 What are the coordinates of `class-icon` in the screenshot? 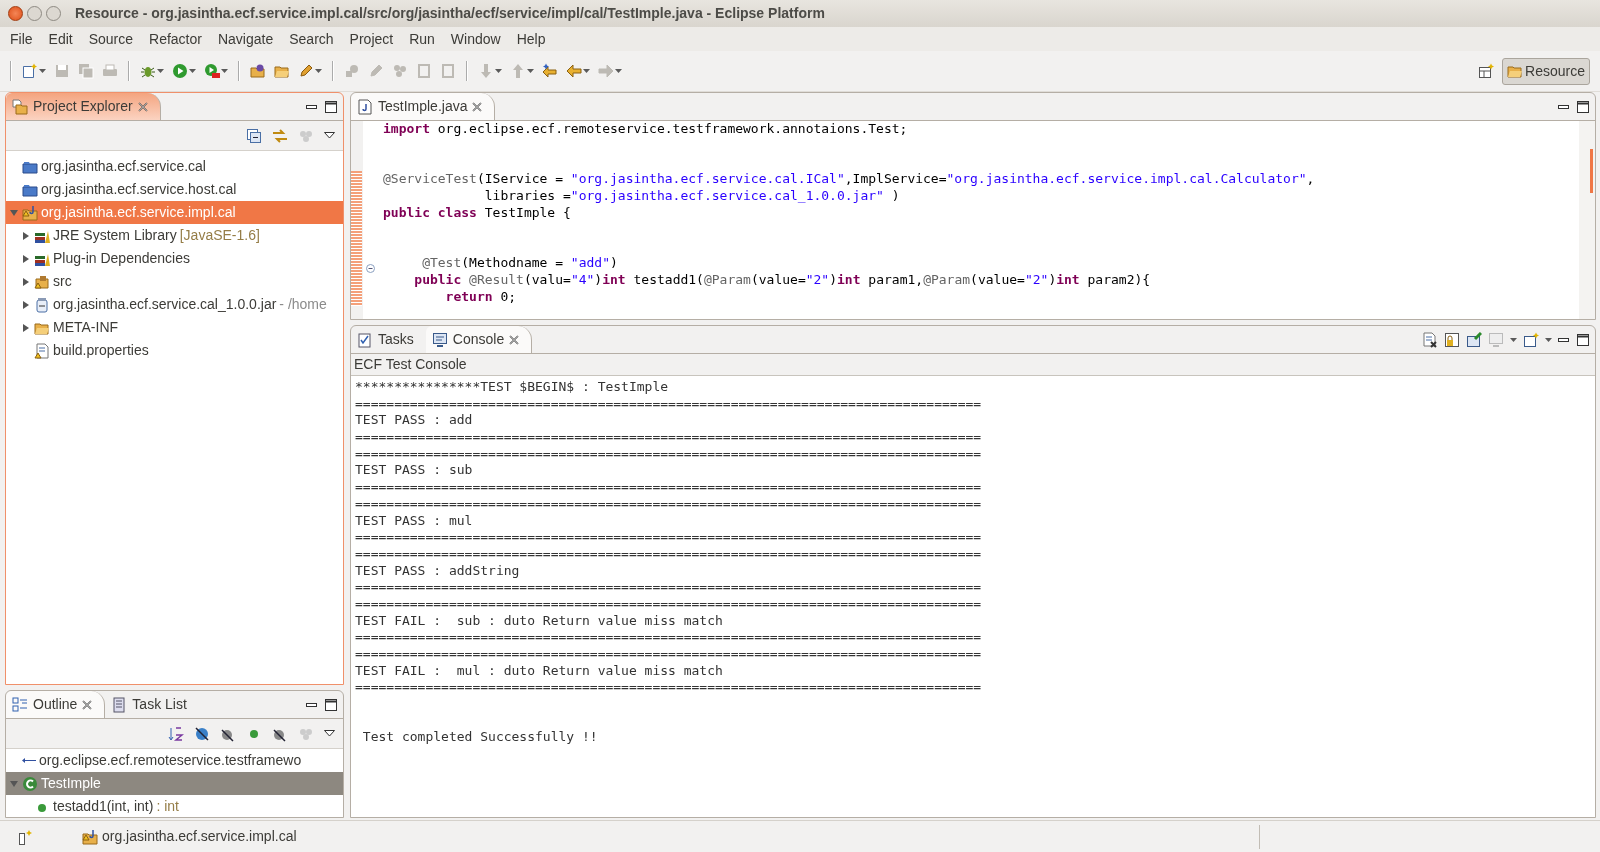 It's located at (30, 783).